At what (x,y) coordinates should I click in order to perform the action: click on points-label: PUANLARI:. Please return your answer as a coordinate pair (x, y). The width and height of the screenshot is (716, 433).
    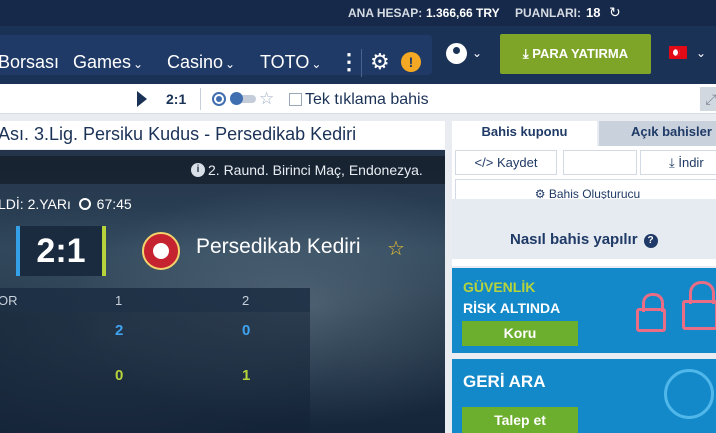
    Looking at the image, I should click on (548, 13).